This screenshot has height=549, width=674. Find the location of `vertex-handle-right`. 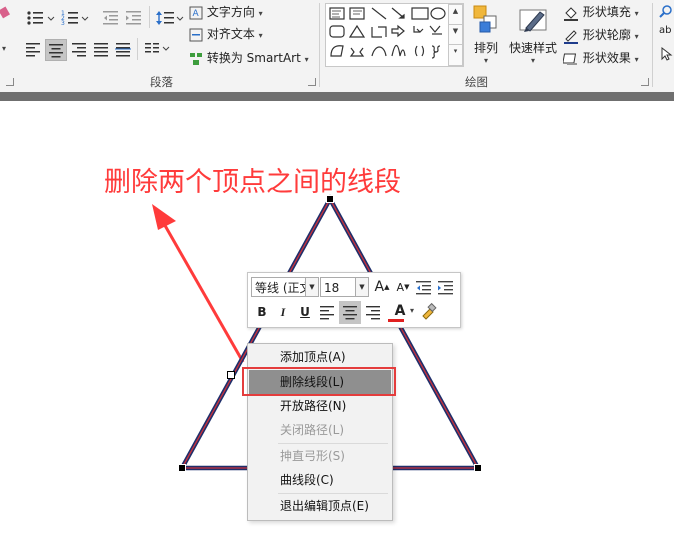

vertex-handle-right is located at coordinates (478, 468).